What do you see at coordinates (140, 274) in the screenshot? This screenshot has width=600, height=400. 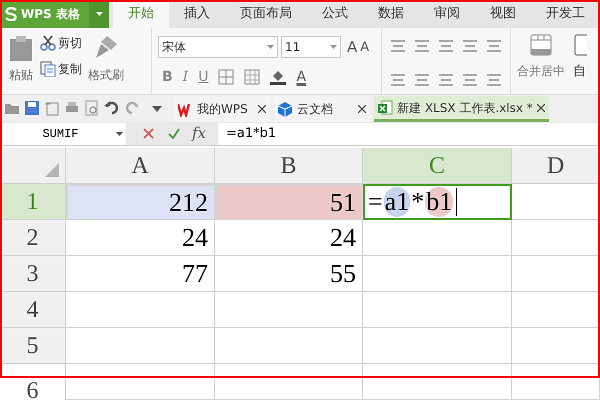 I see `table-cell: 77` at bounding box center [140, 274].